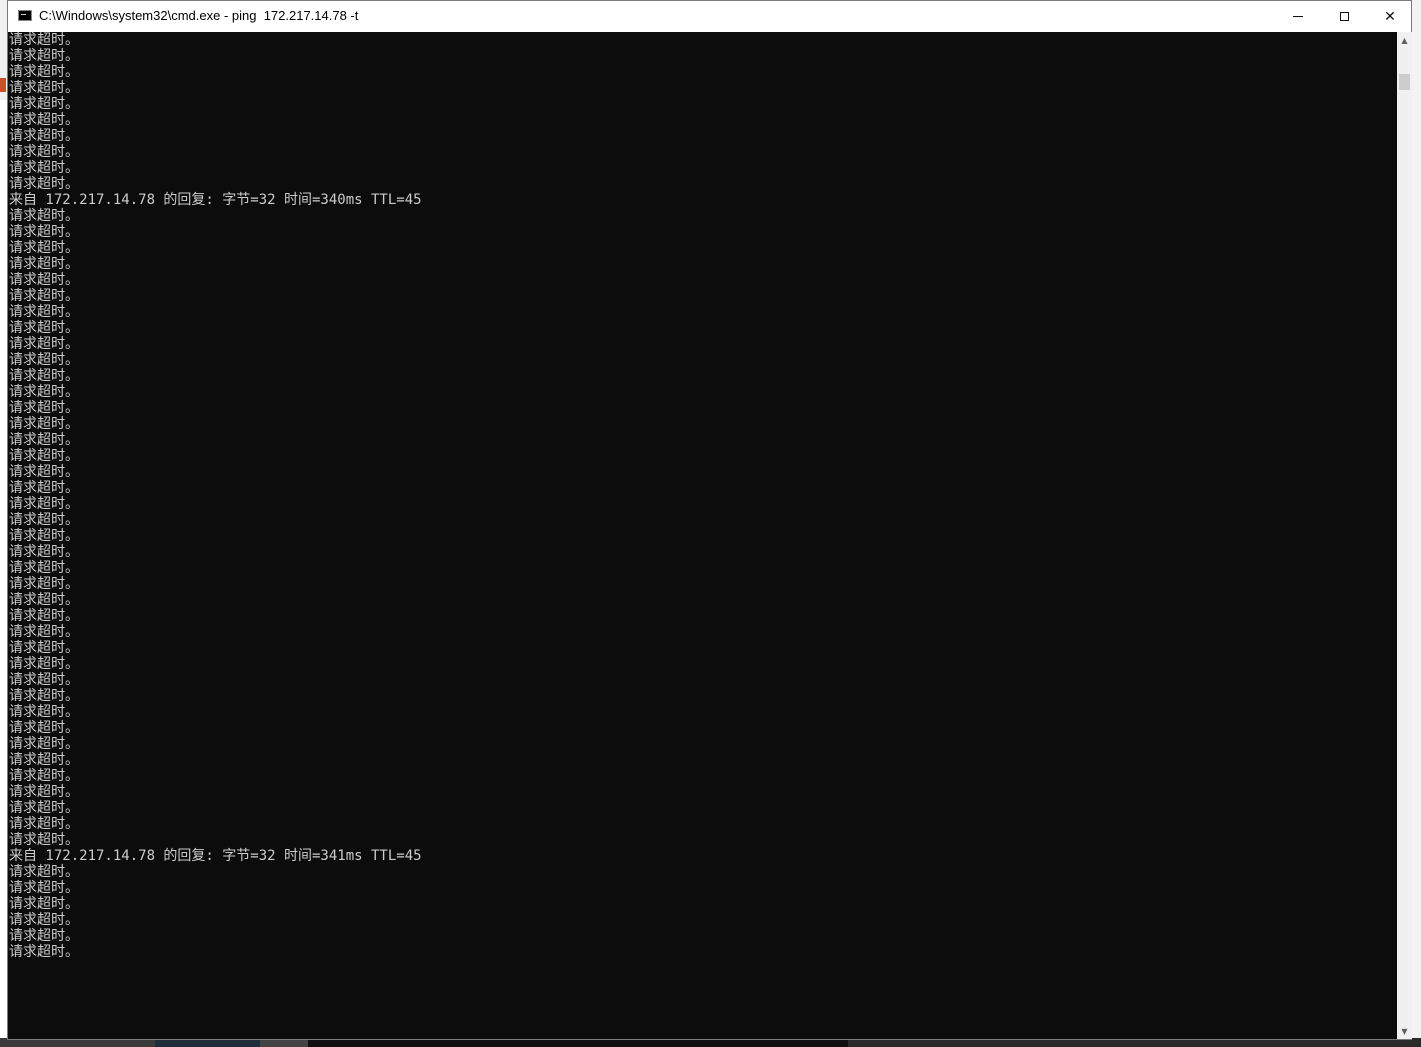 The height and width of the screenshot is (1047, 1421). Describe the element at coordinates (1404, 40) in the screenshot. I see `scroll-up-arrow-icon: ▲` at that location.